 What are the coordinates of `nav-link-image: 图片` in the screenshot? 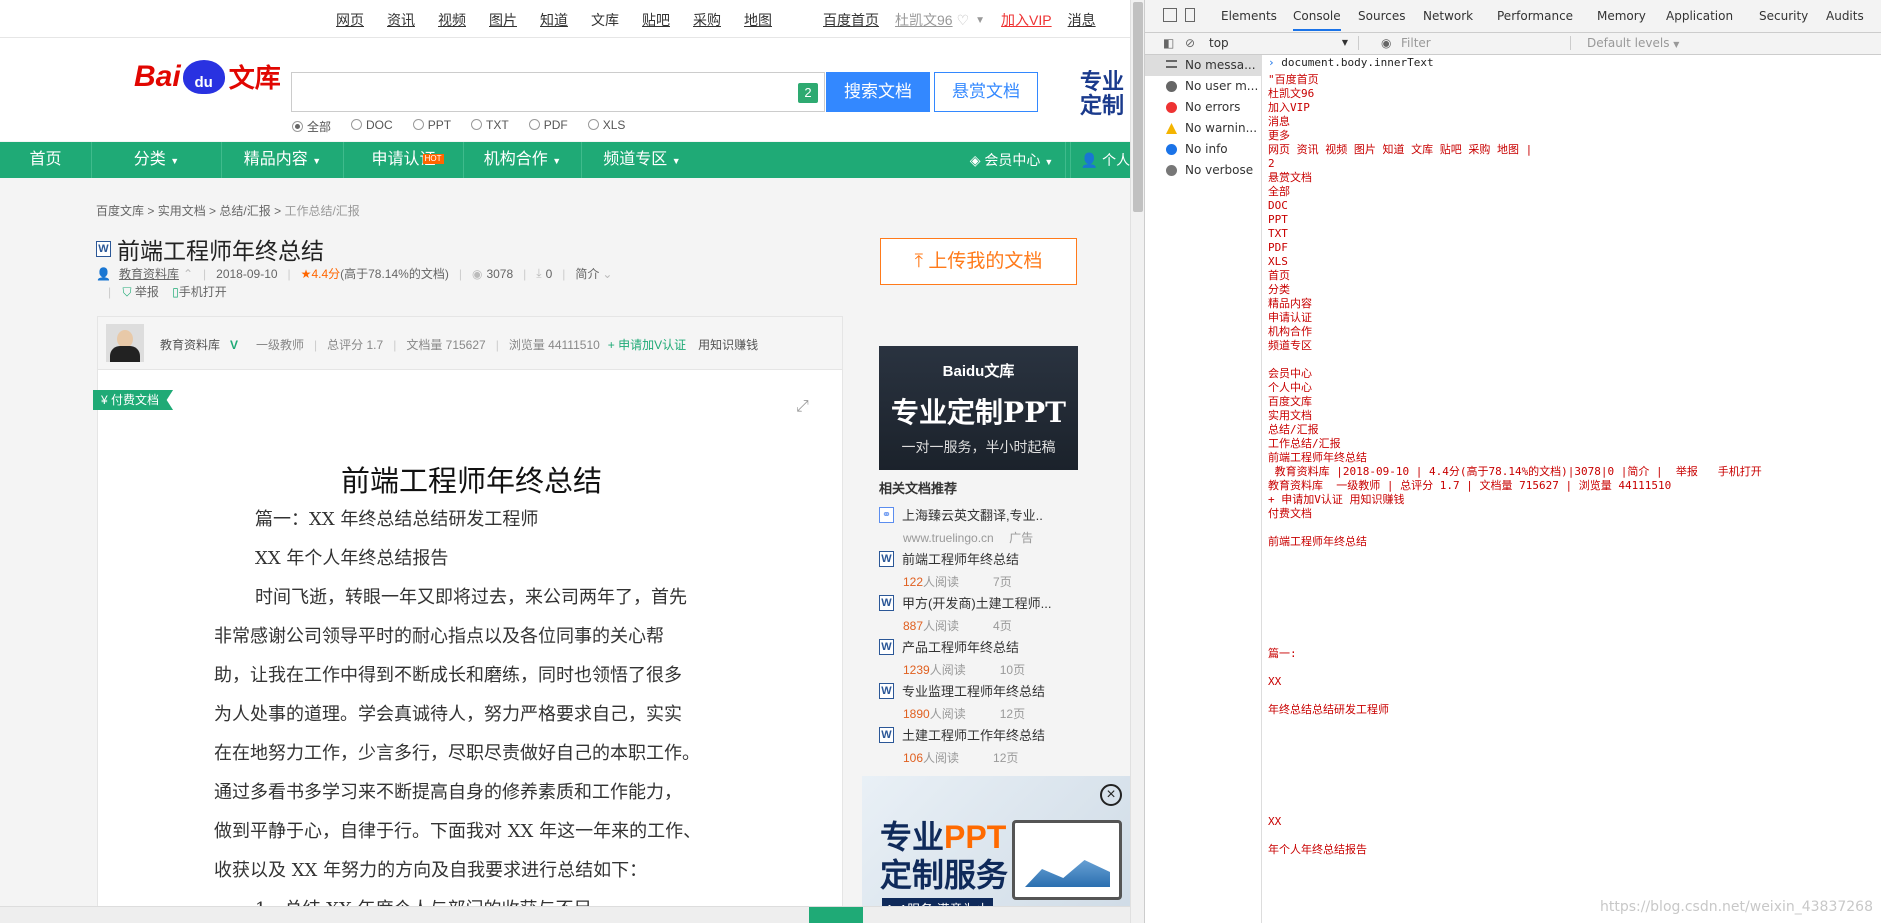 It's located at (503, 20).